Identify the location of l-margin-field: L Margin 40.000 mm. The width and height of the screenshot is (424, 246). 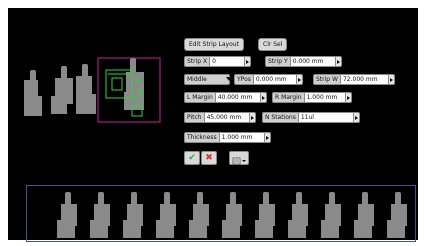
(225, 97).